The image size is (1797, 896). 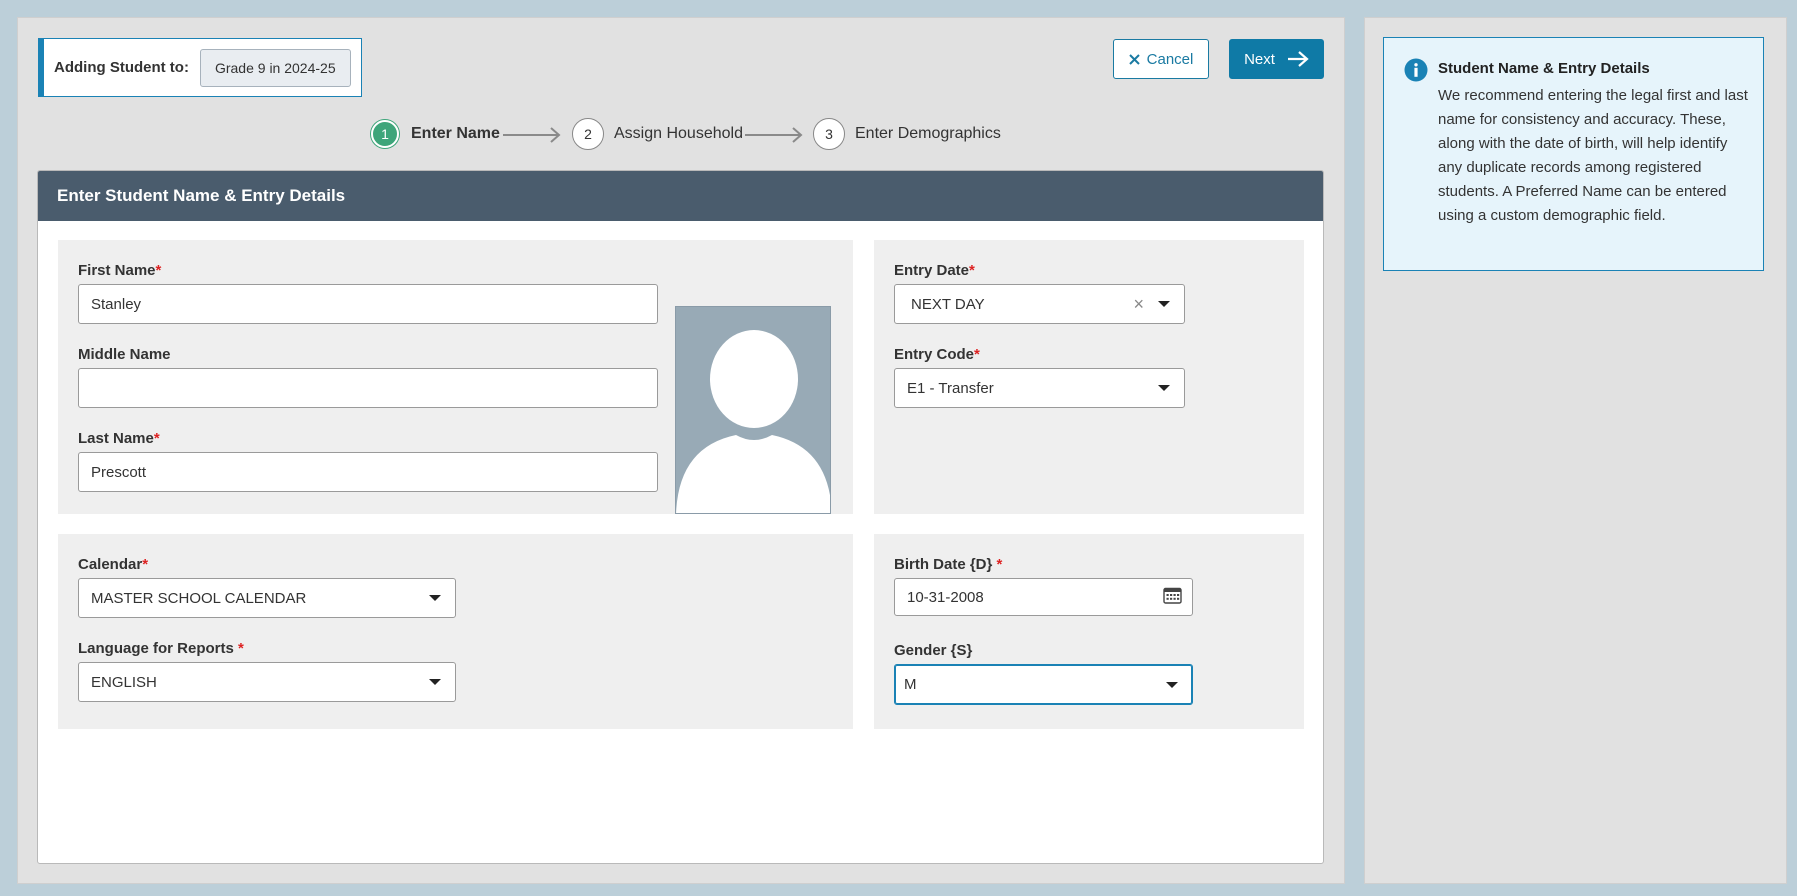 What do you see at coordinates (455, 133) in the screenshot?
I see `step-label: Enter Name` at bounding box center [455, 133].